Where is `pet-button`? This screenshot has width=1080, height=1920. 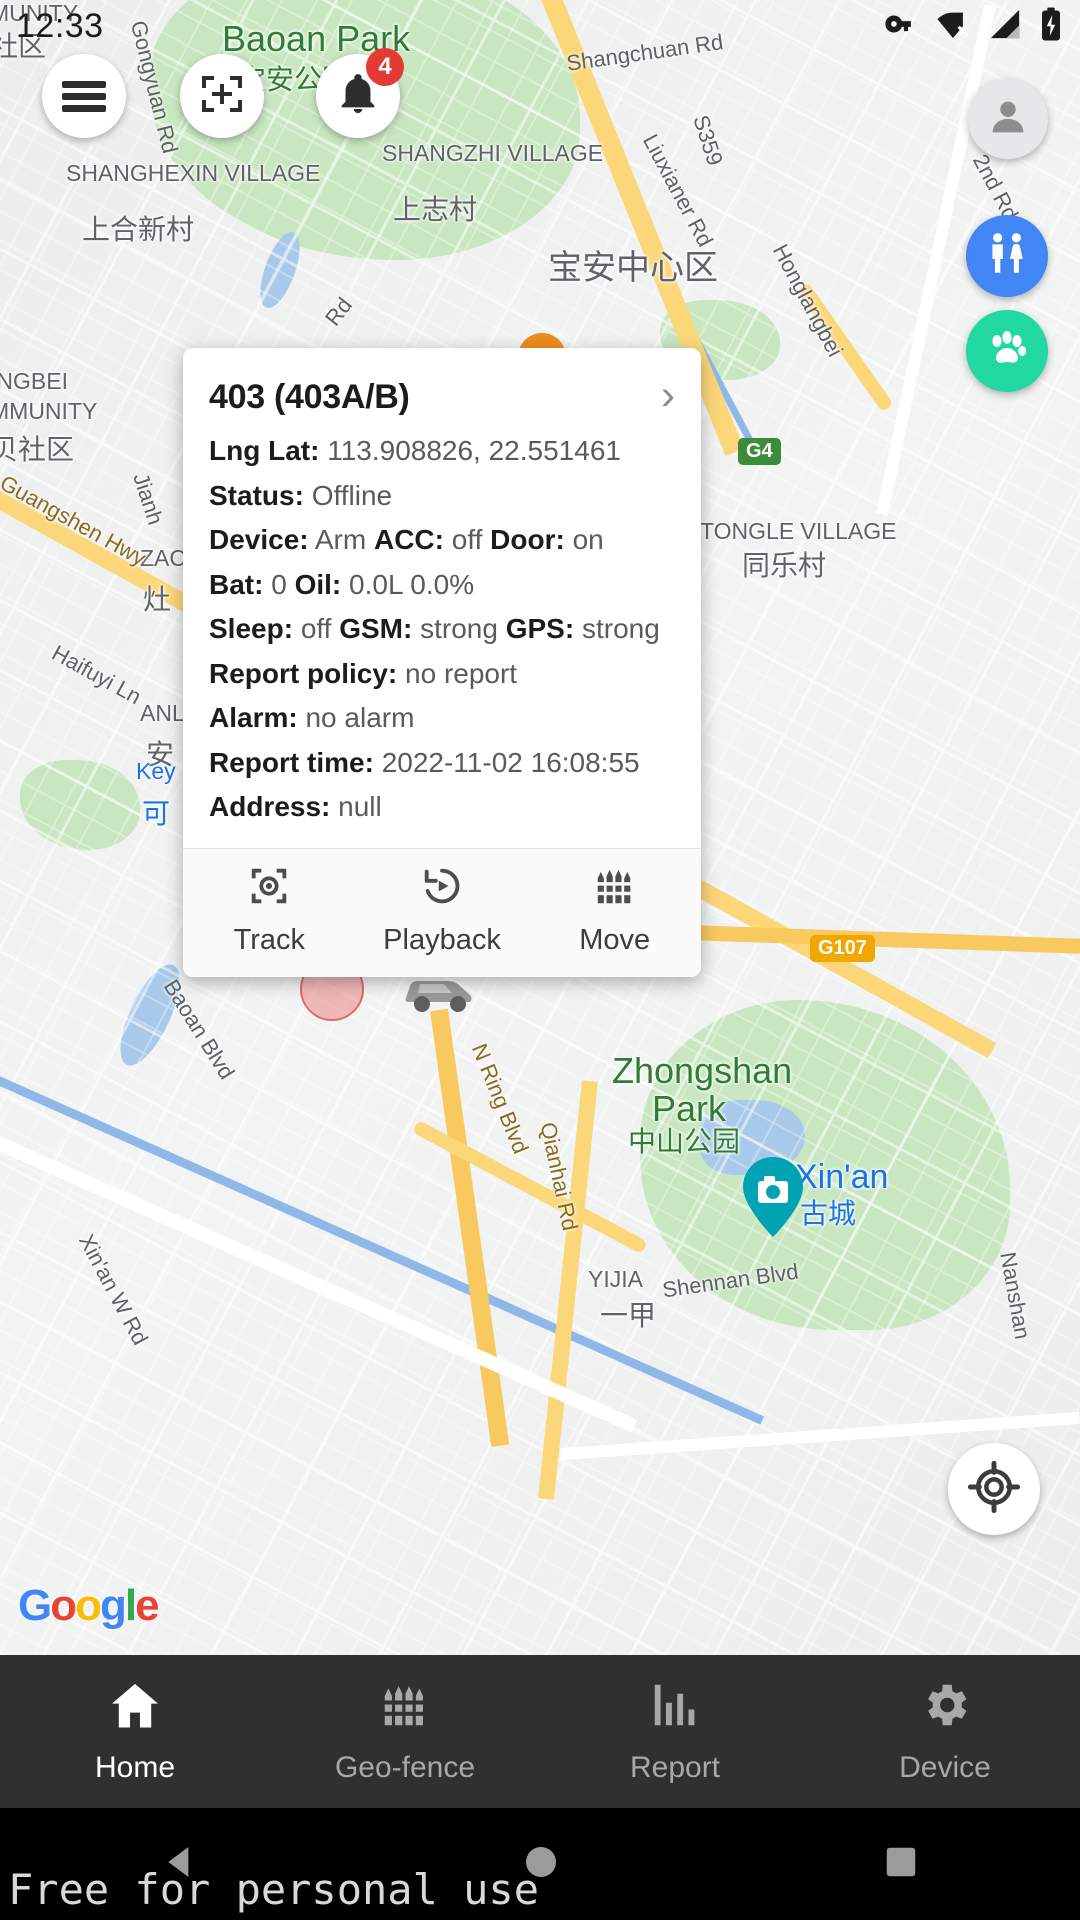
pet-button is located at coordinates (1007, 351).